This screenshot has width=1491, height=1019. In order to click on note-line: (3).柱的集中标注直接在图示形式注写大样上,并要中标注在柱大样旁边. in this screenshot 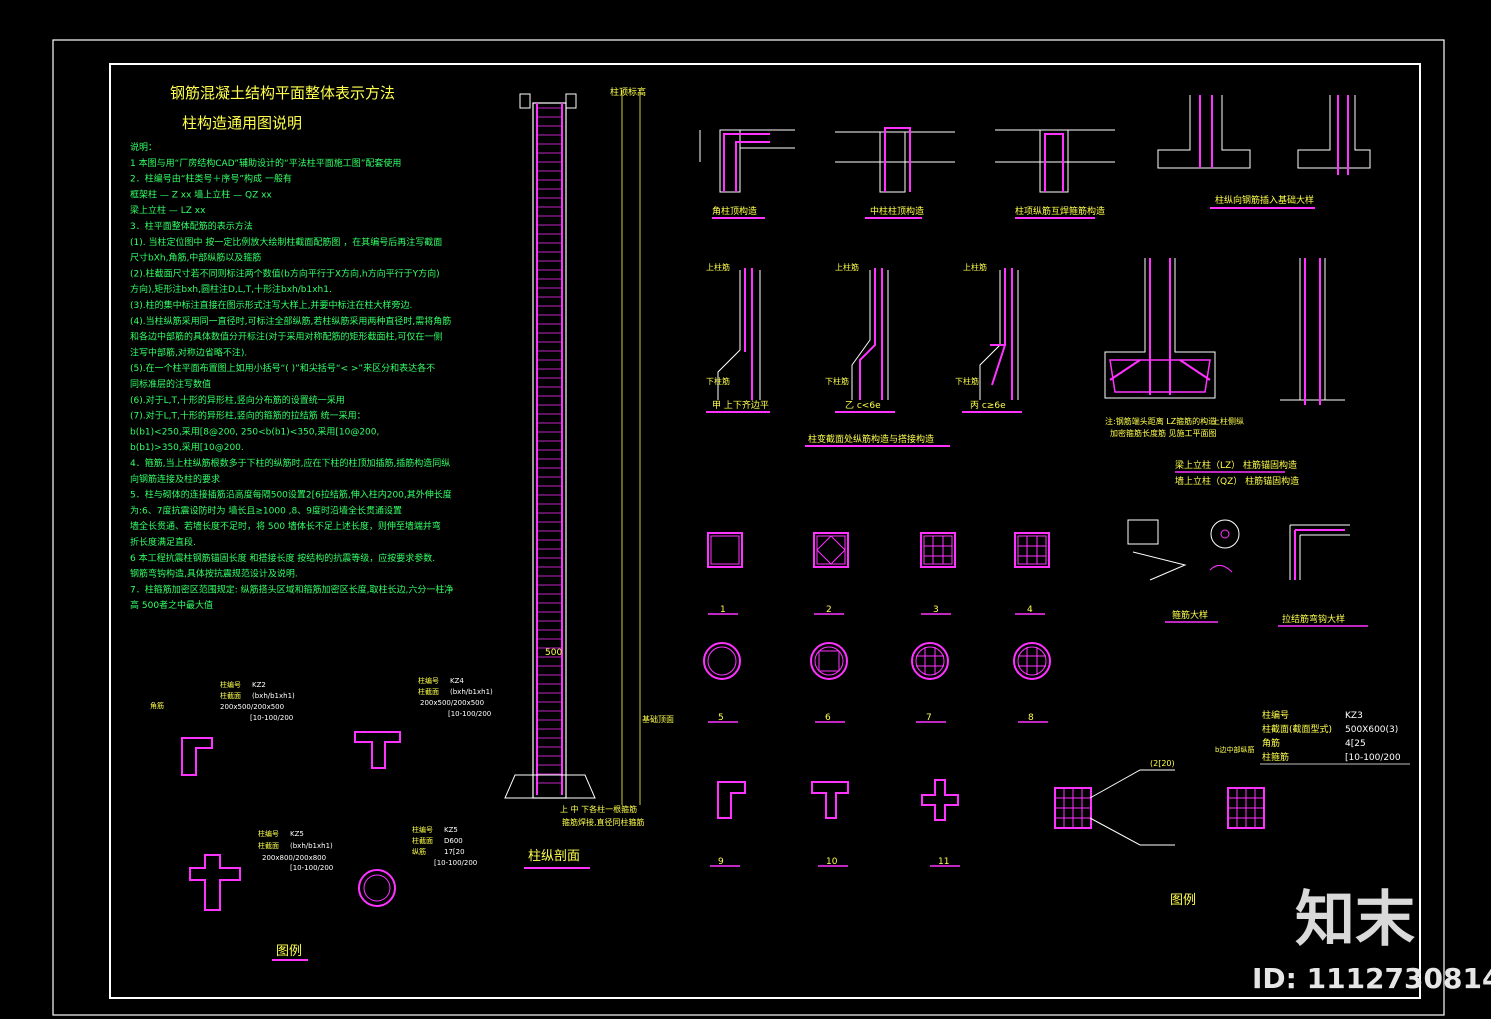, I will do `click(271, 305)`.